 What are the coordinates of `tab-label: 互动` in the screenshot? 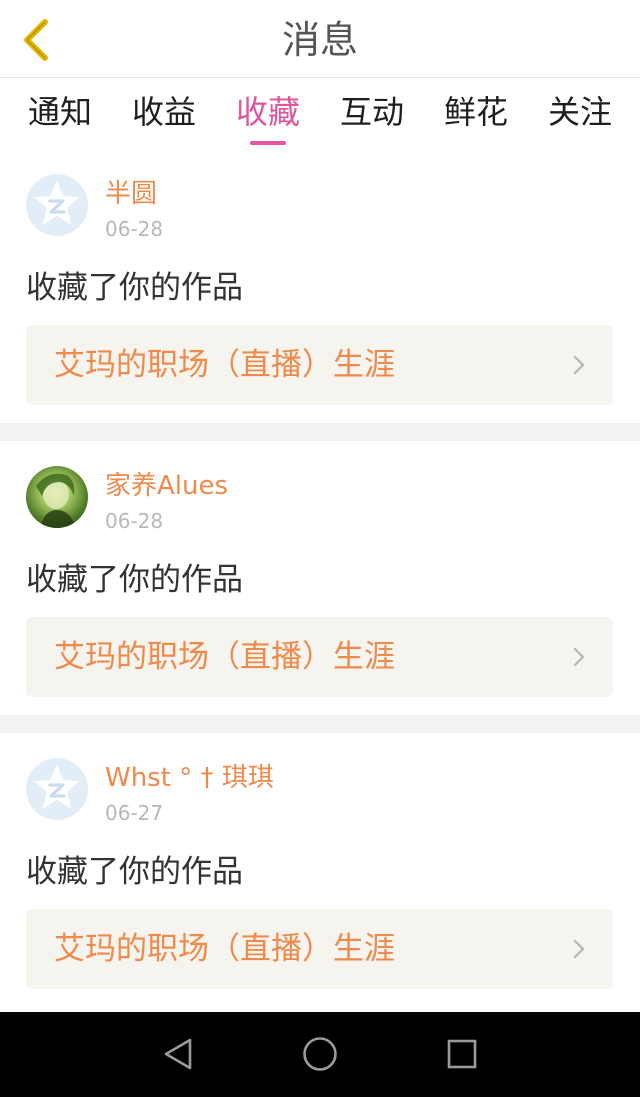 It's located at (371, 112).